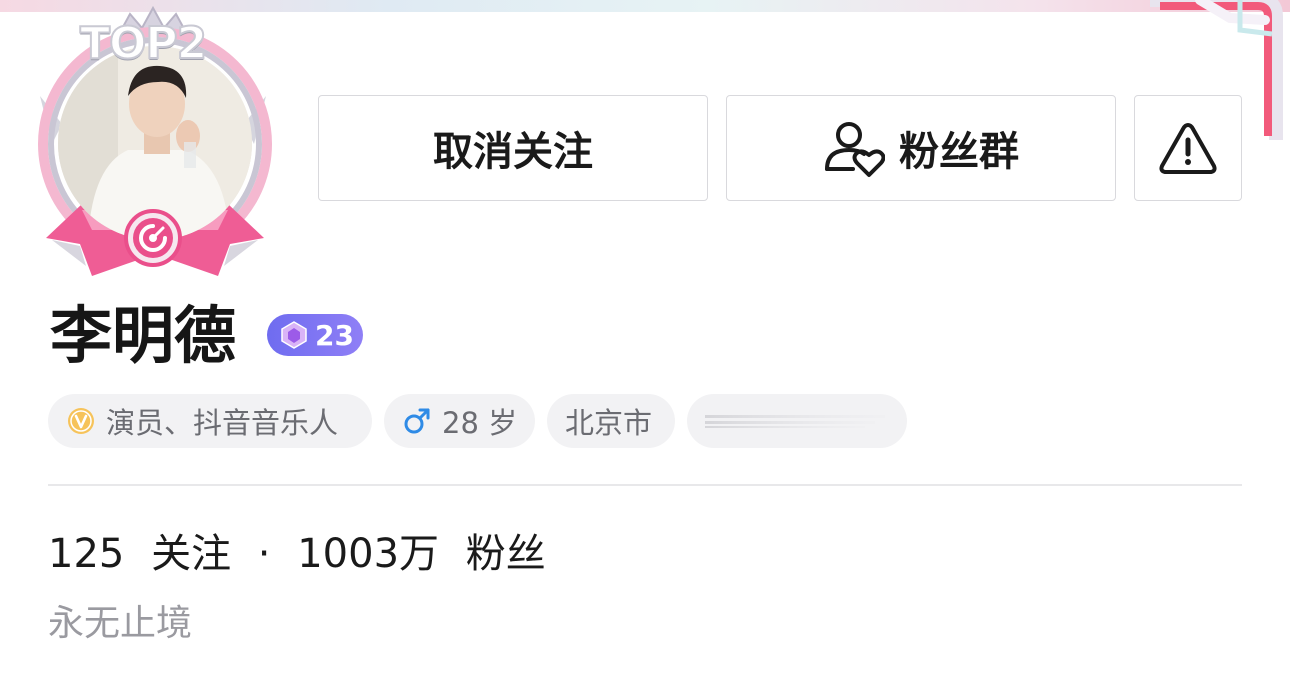 This screenshot has height=689, width=1290. I want to click on verification-tag: 演员、抖音音乐人, so click(210, 421).